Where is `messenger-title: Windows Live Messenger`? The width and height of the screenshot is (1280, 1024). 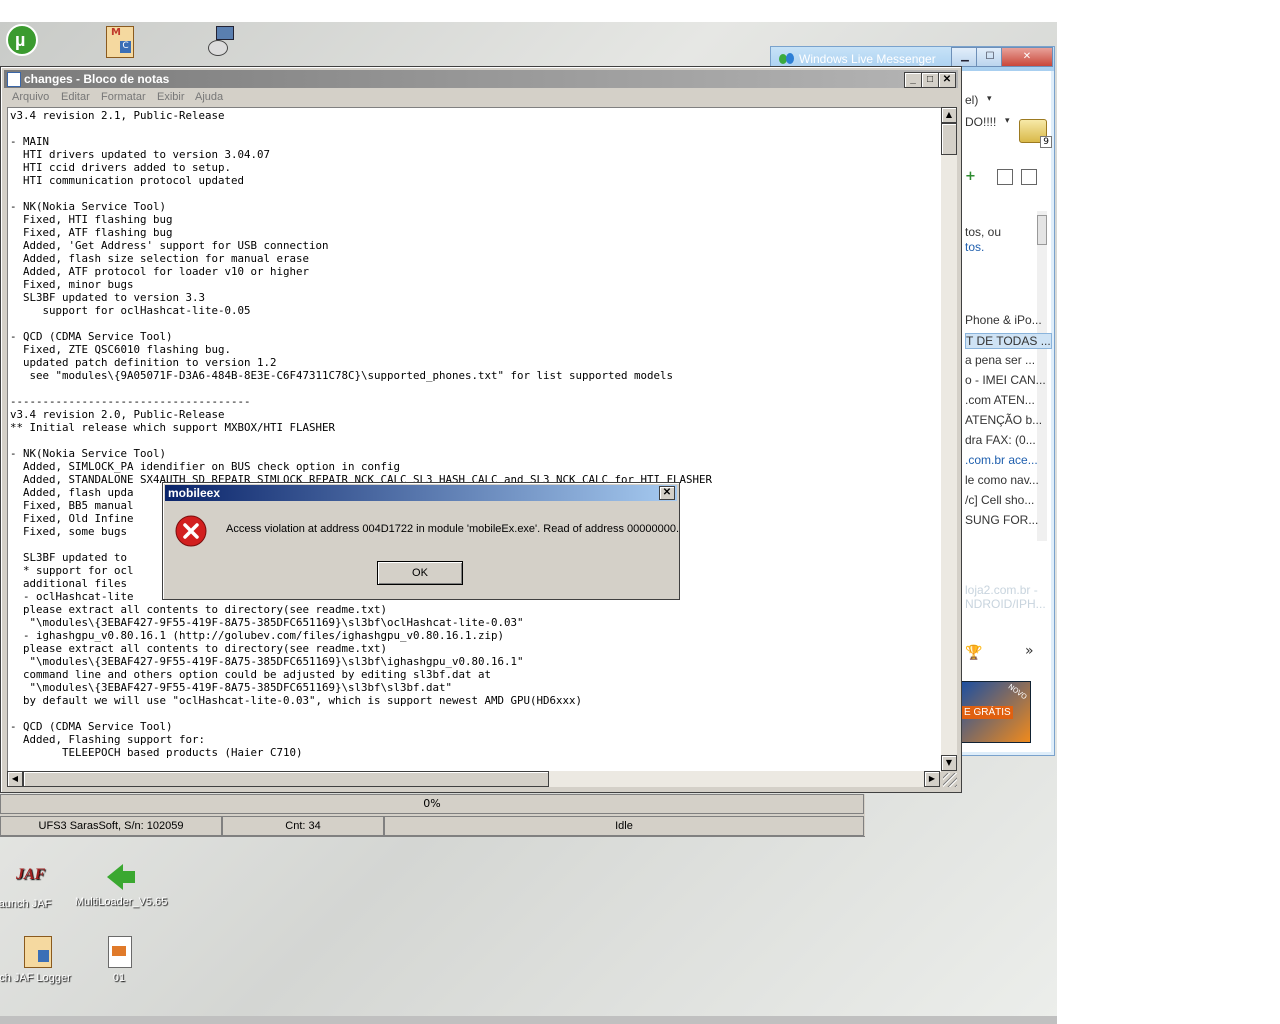 messenger-title: Windows Live Messenger is located at coordinates (867, 59).